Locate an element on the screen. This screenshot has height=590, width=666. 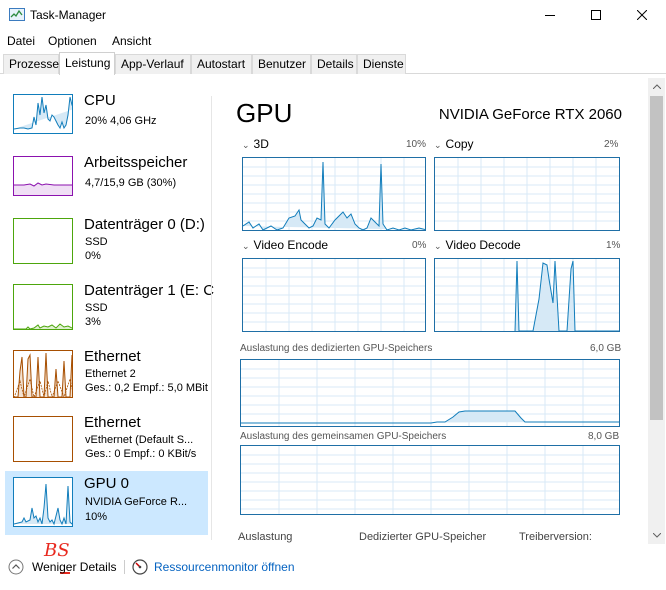
fewer-details-label: Weniger Details is located at coordinates (74, 567).